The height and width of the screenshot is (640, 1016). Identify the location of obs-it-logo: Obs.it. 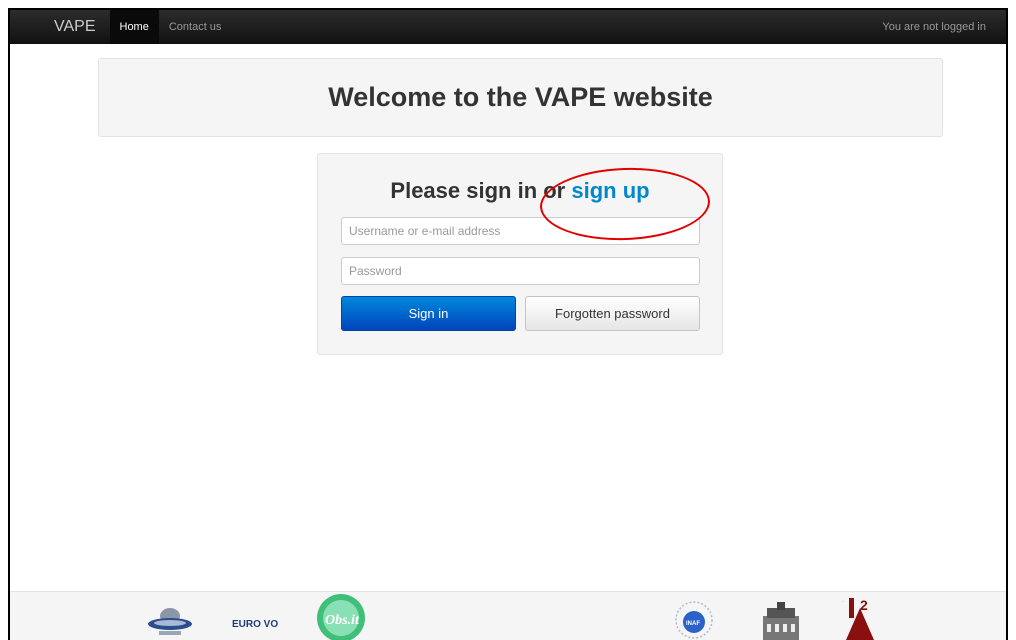
(341, 617).